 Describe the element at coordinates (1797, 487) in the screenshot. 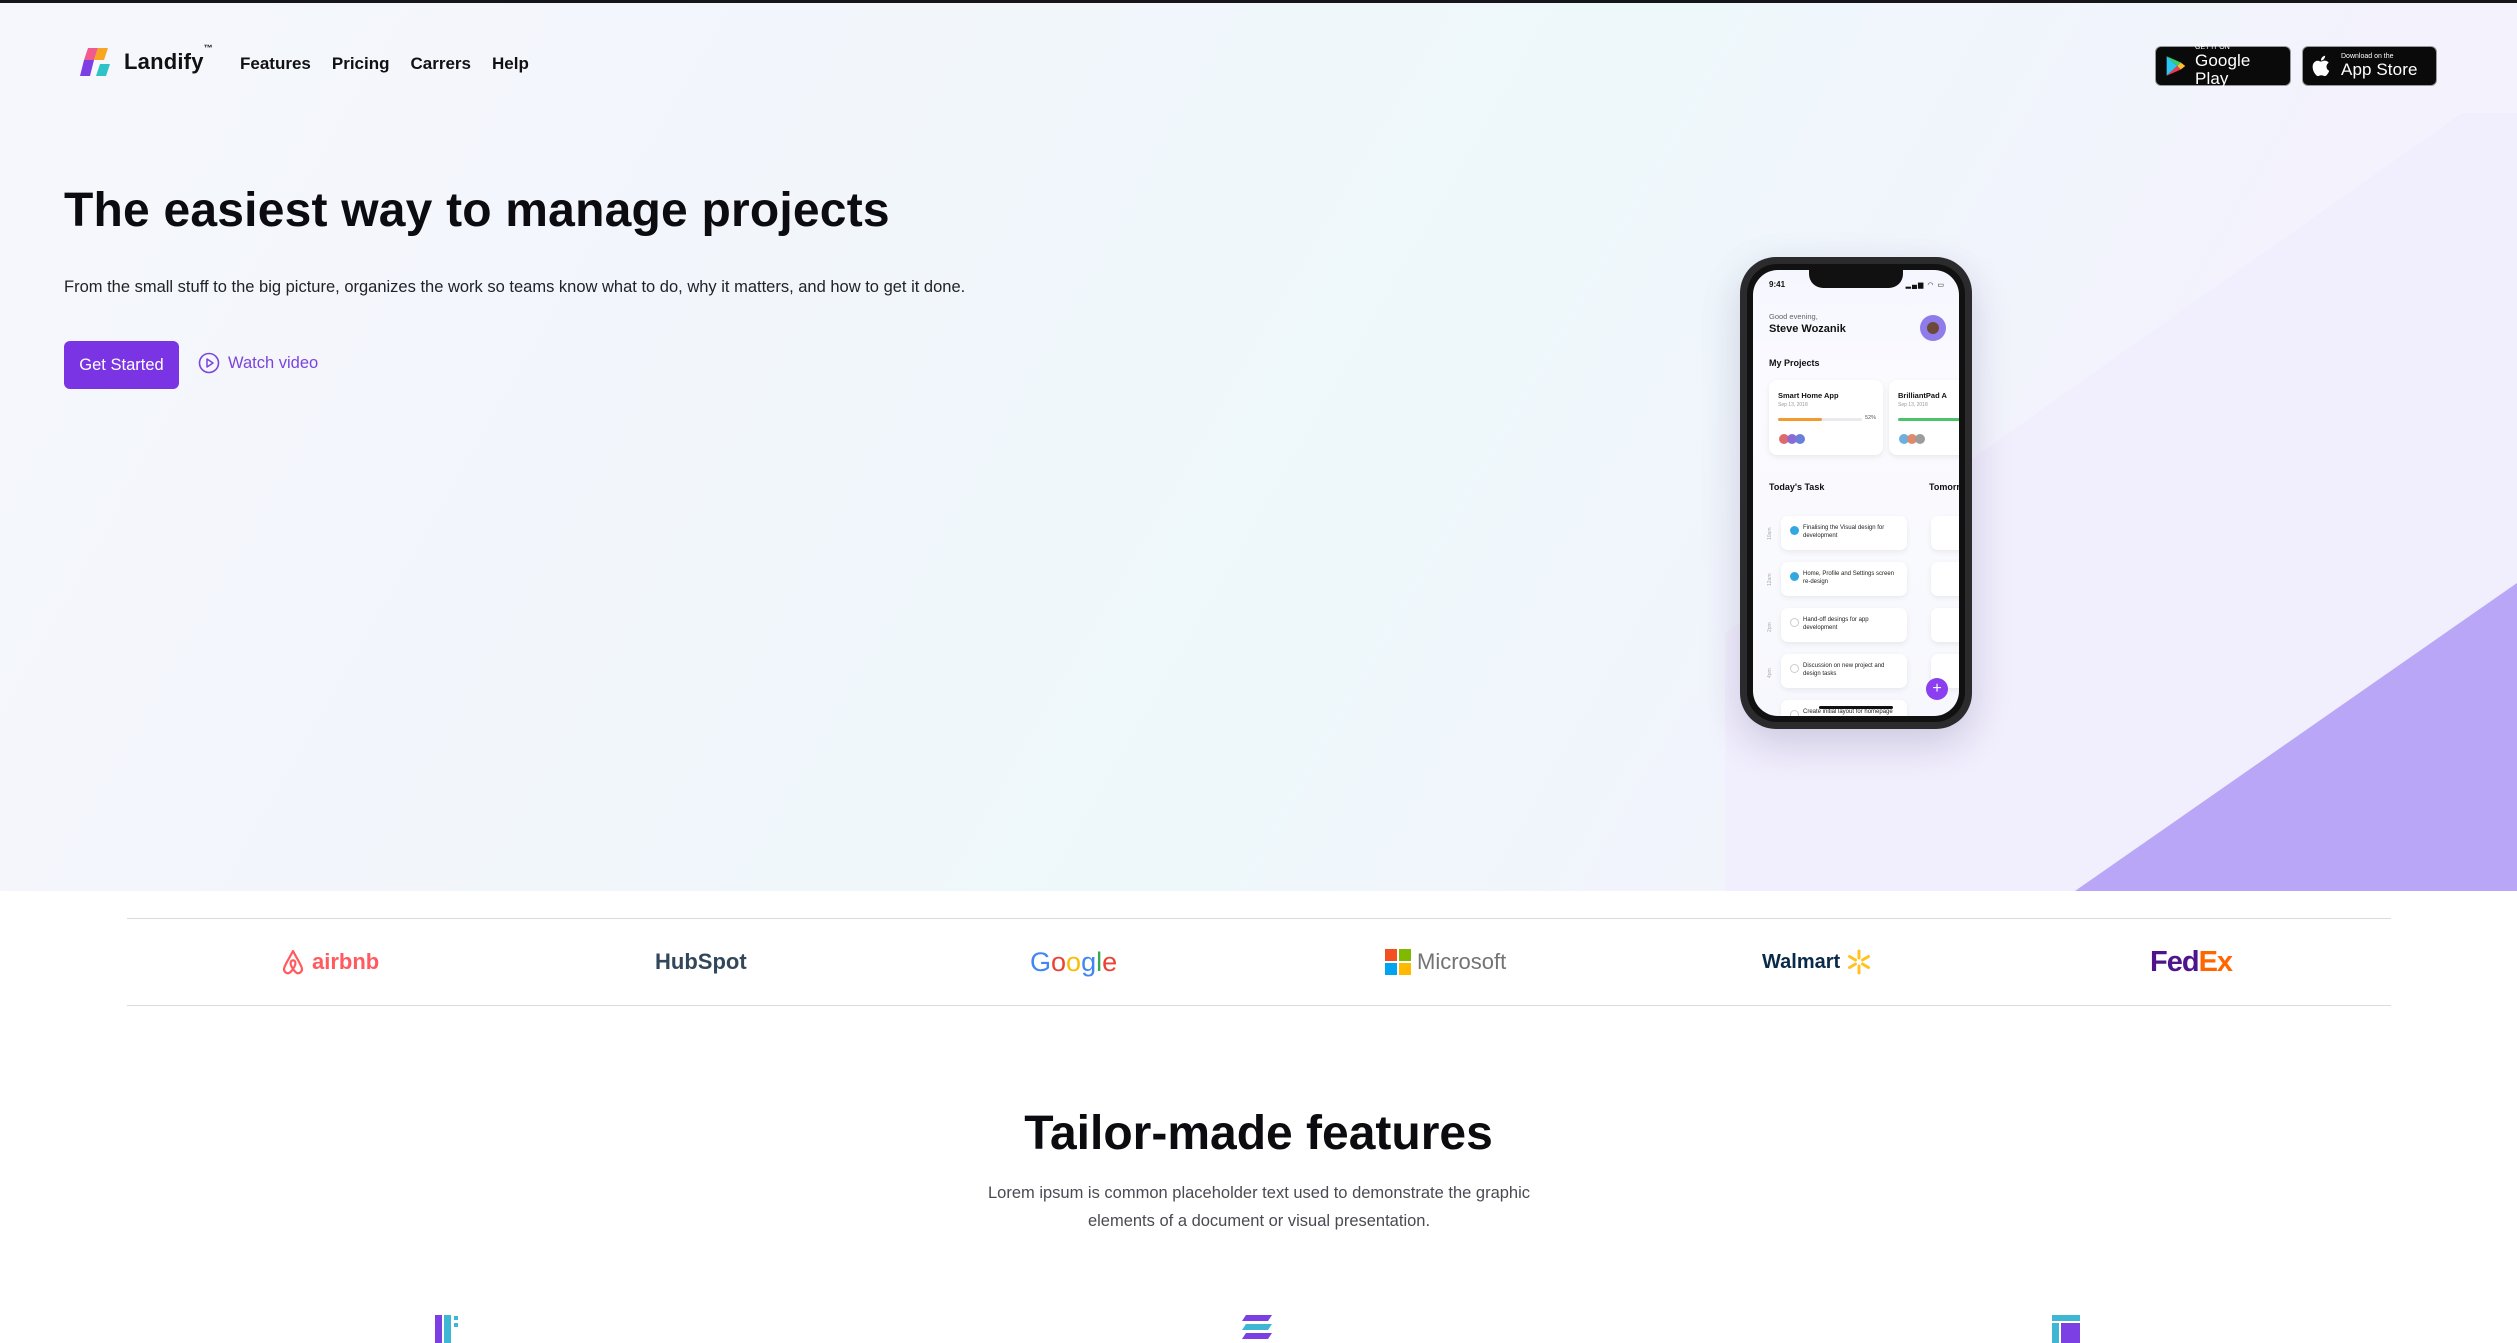

I see `todays-task-heading: Today's Task` at that location.